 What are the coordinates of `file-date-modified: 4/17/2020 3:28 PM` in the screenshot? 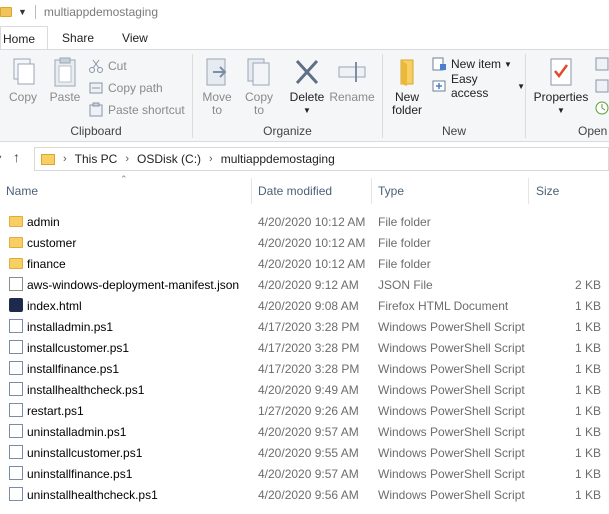 It's located at (309, 326).